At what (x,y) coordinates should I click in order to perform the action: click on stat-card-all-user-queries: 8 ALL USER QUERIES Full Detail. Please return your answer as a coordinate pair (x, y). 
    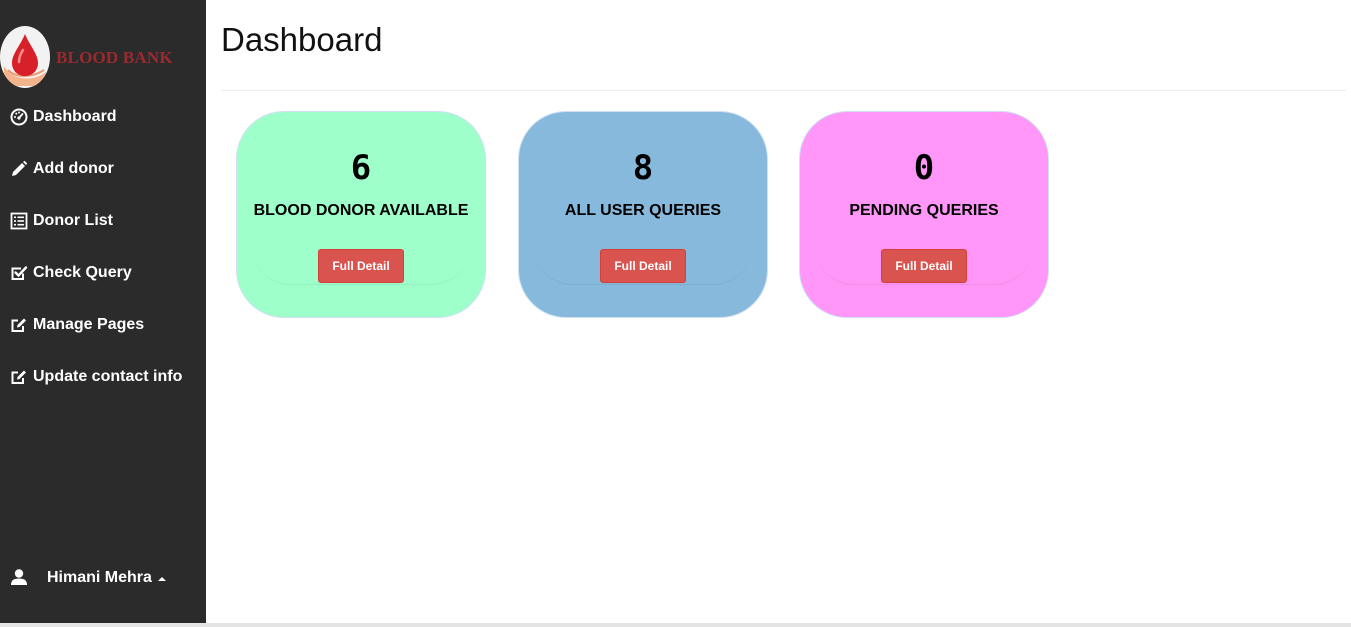
    Looking at the image, I should click on (643, 214).